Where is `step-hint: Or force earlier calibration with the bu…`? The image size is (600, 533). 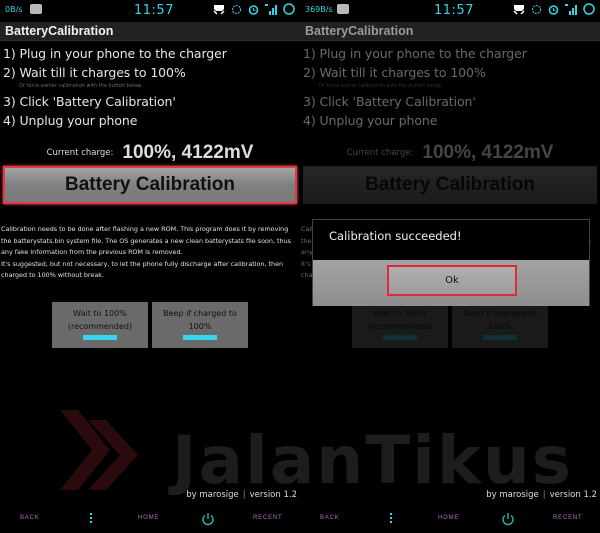
step-hint: Or force earlier calibration with the bu… is located at coordinates (81, 86).